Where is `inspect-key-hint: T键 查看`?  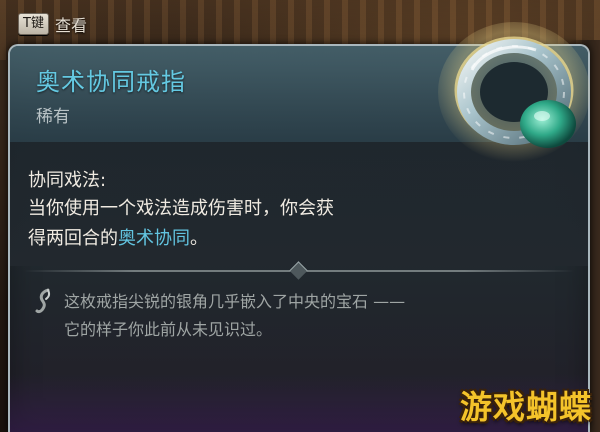 inspect-key-hint: T键 查看 is located at coordinates (52, 24).